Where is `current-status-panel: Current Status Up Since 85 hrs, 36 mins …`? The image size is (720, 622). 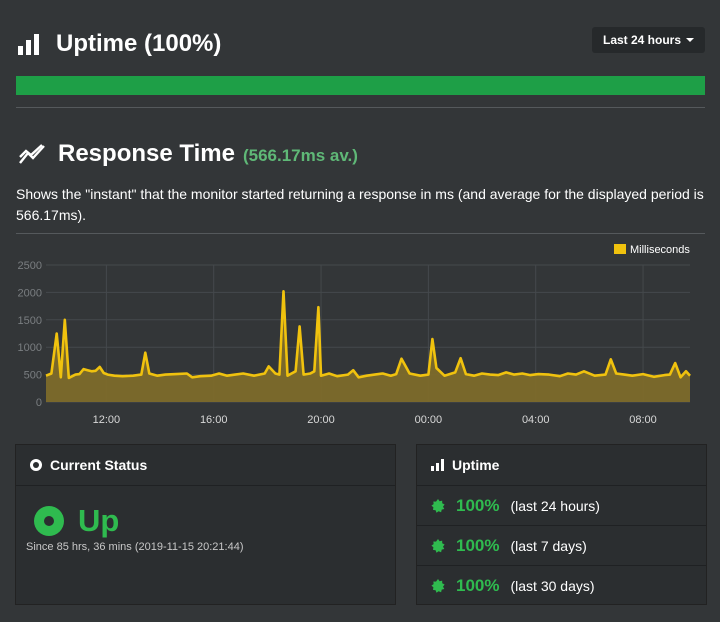 current-status-panel: Current Status Up Since 85 hrs, 36 mins … is located at coordinates (205, 524).